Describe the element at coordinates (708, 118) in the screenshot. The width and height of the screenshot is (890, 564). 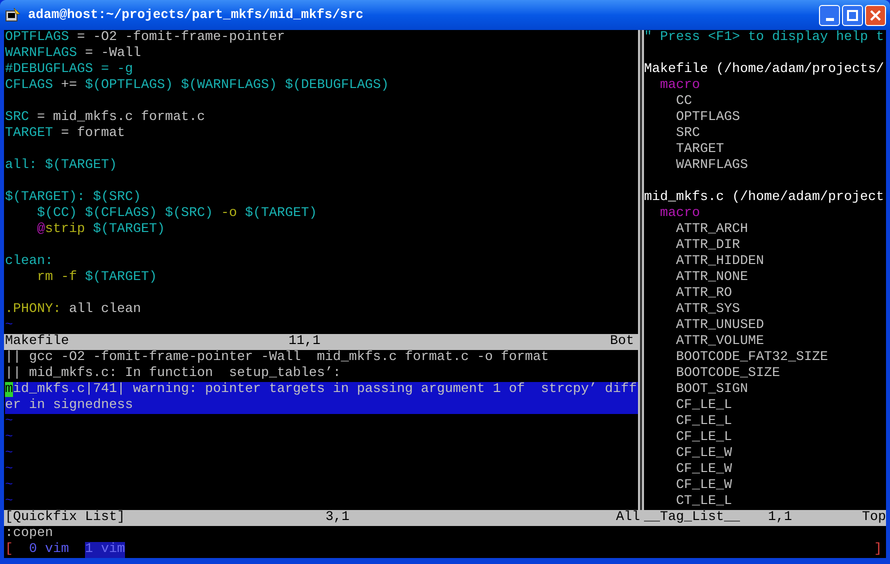
I see `tag-entry: OPTFLAGS` at that location.